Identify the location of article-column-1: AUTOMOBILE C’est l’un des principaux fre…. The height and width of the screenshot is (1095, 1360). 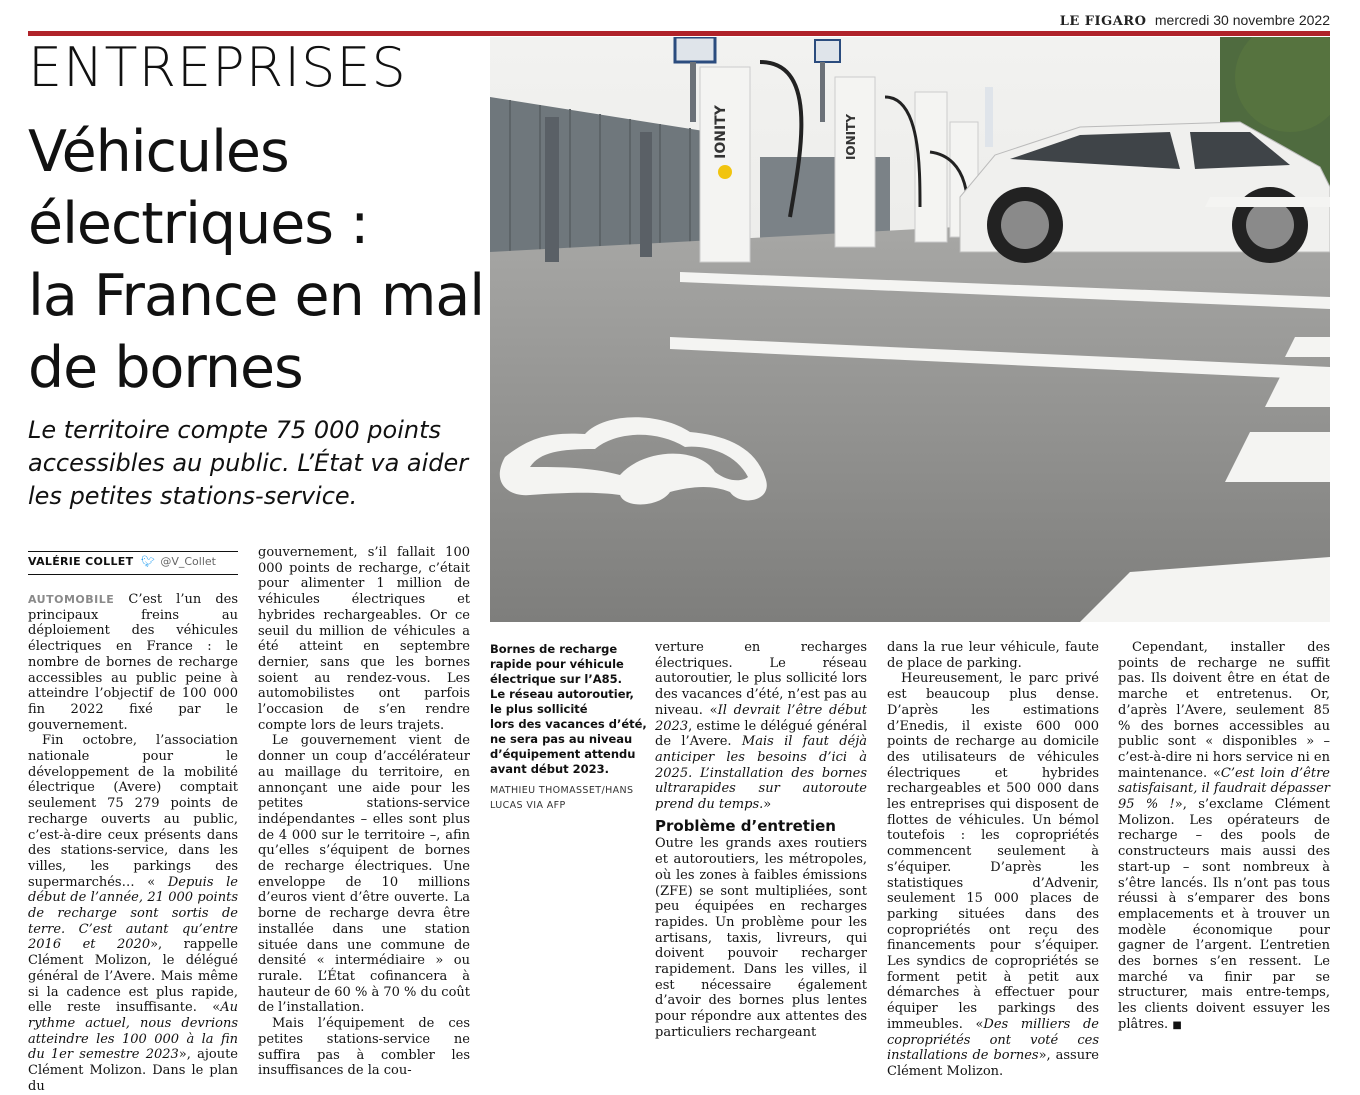
(133, 843).